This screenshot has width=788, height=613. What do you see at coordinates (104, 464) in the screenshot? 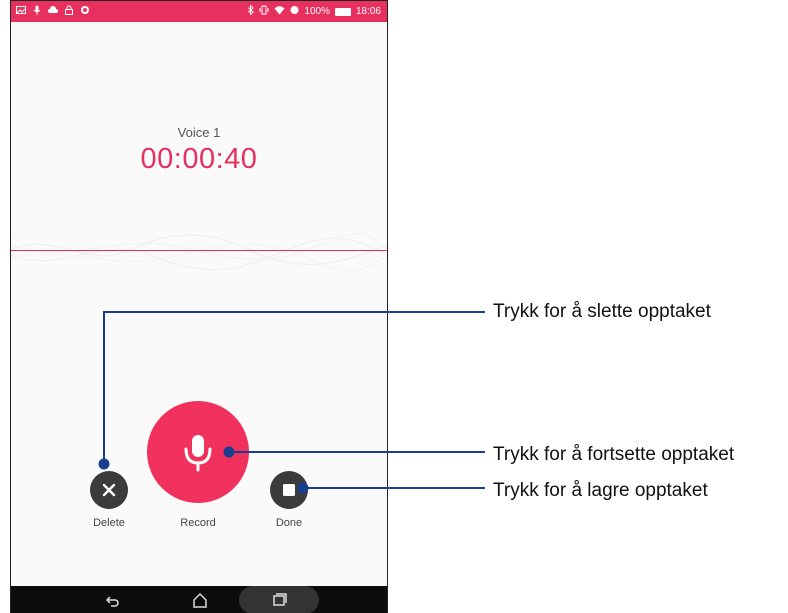
I see `delete-callout-dot` at bounding box center [104, 464].